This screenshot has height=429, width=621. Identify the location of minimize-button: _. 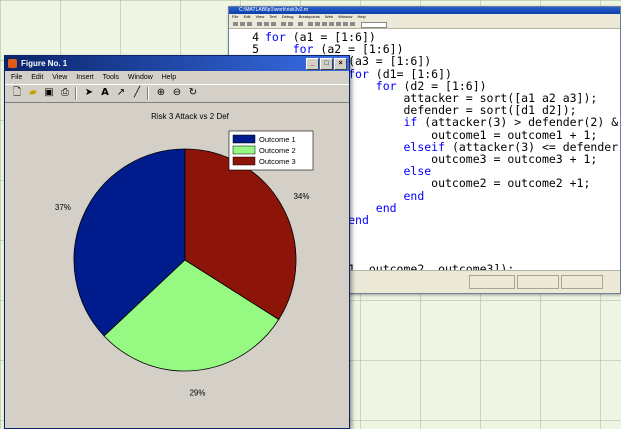
(312, 64).